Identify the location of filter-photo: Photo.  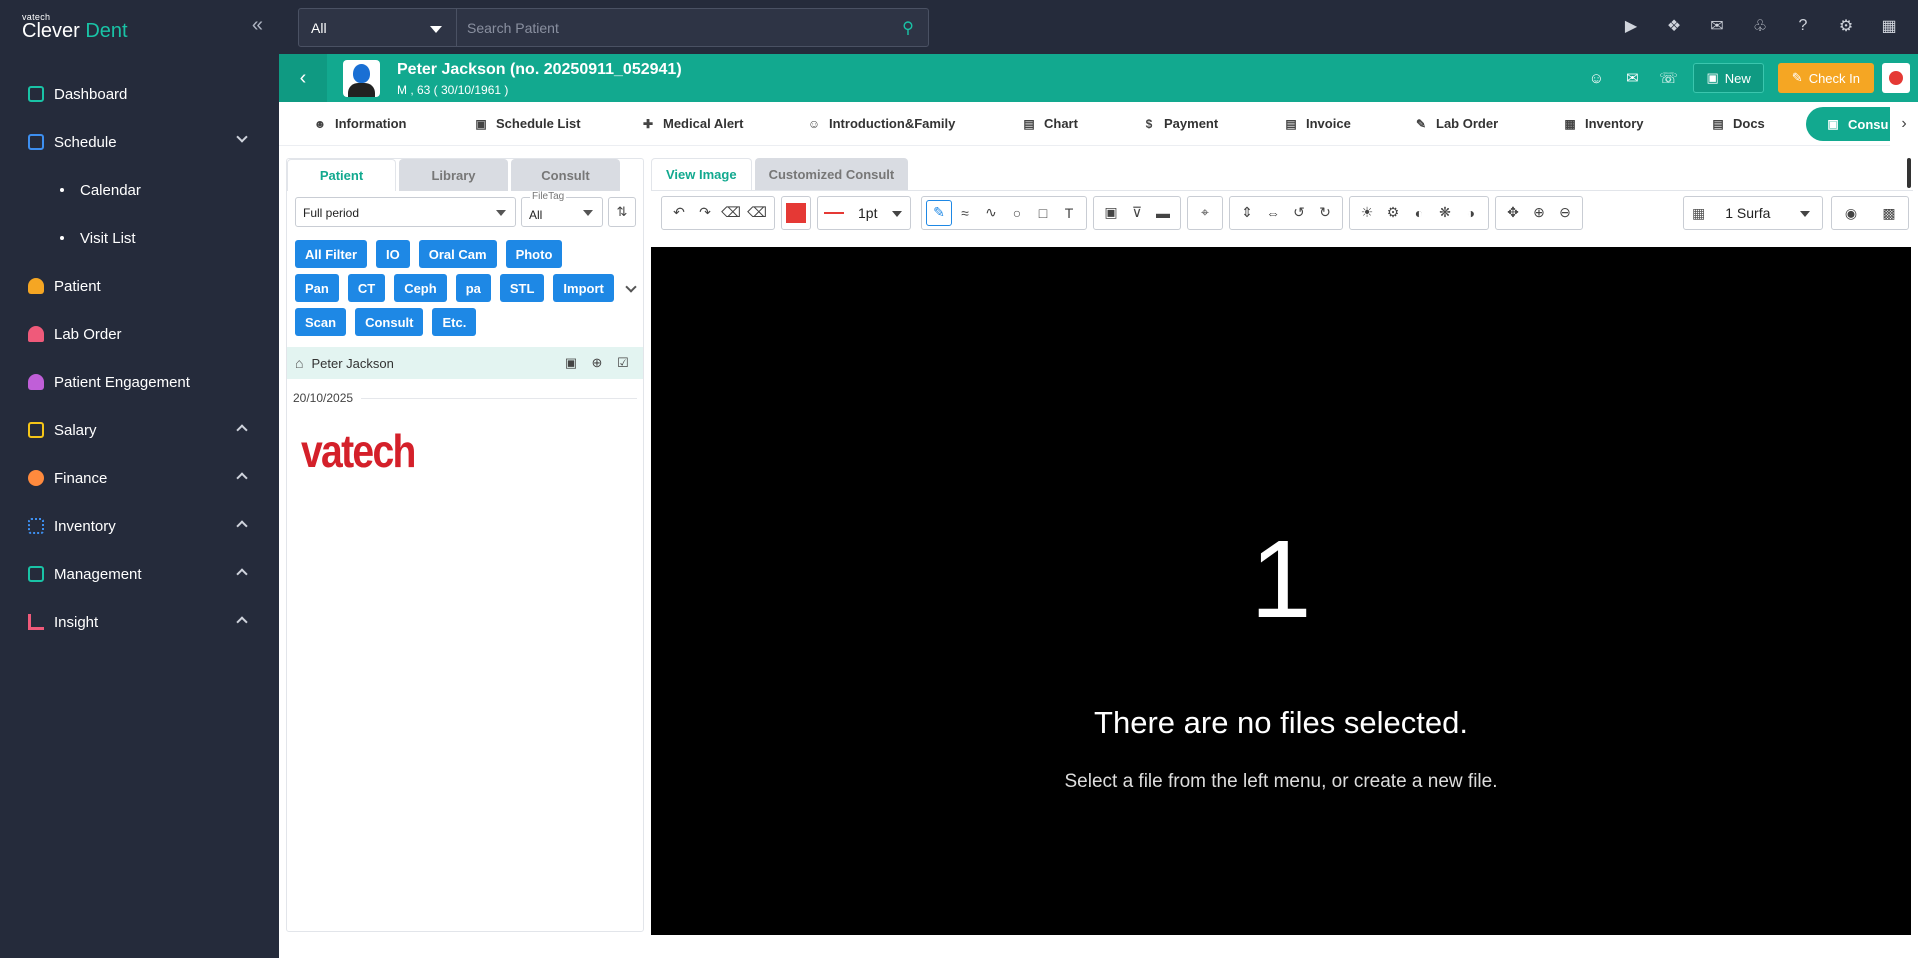
(534, 254).